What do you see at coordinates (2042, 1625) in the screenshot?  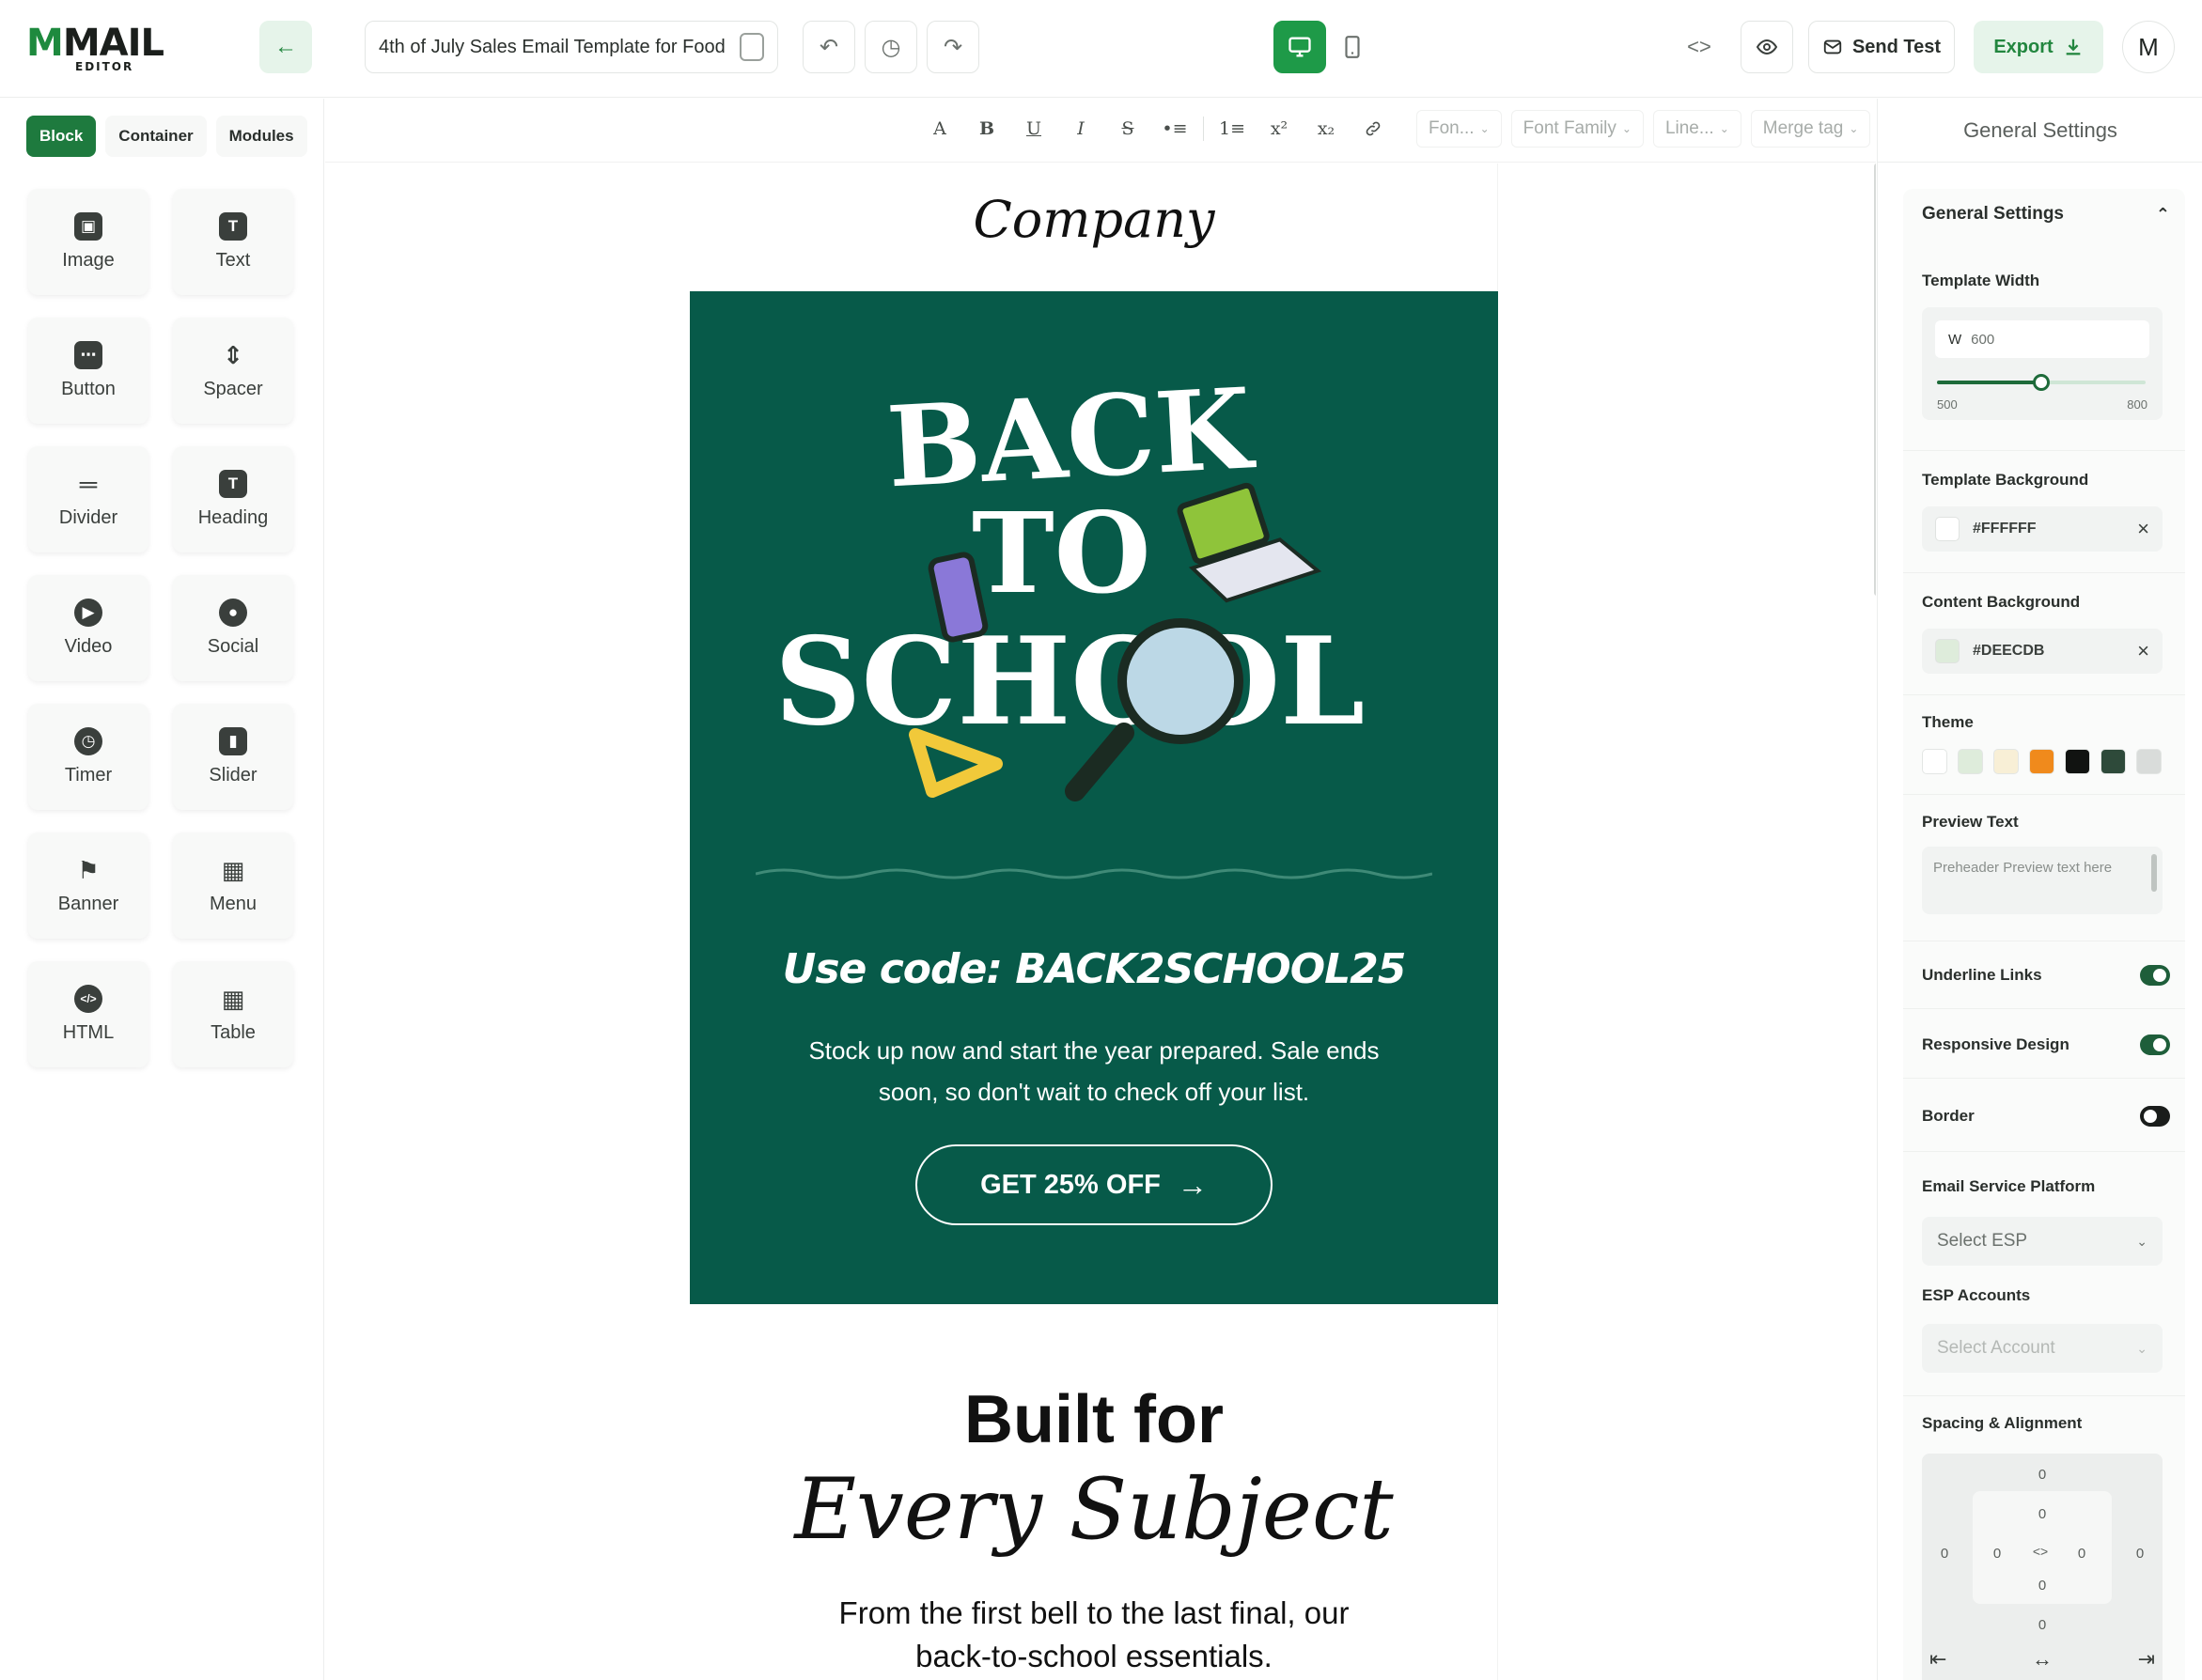 I see `margin-bottom: 0` at bounding box center [2042, 1625].